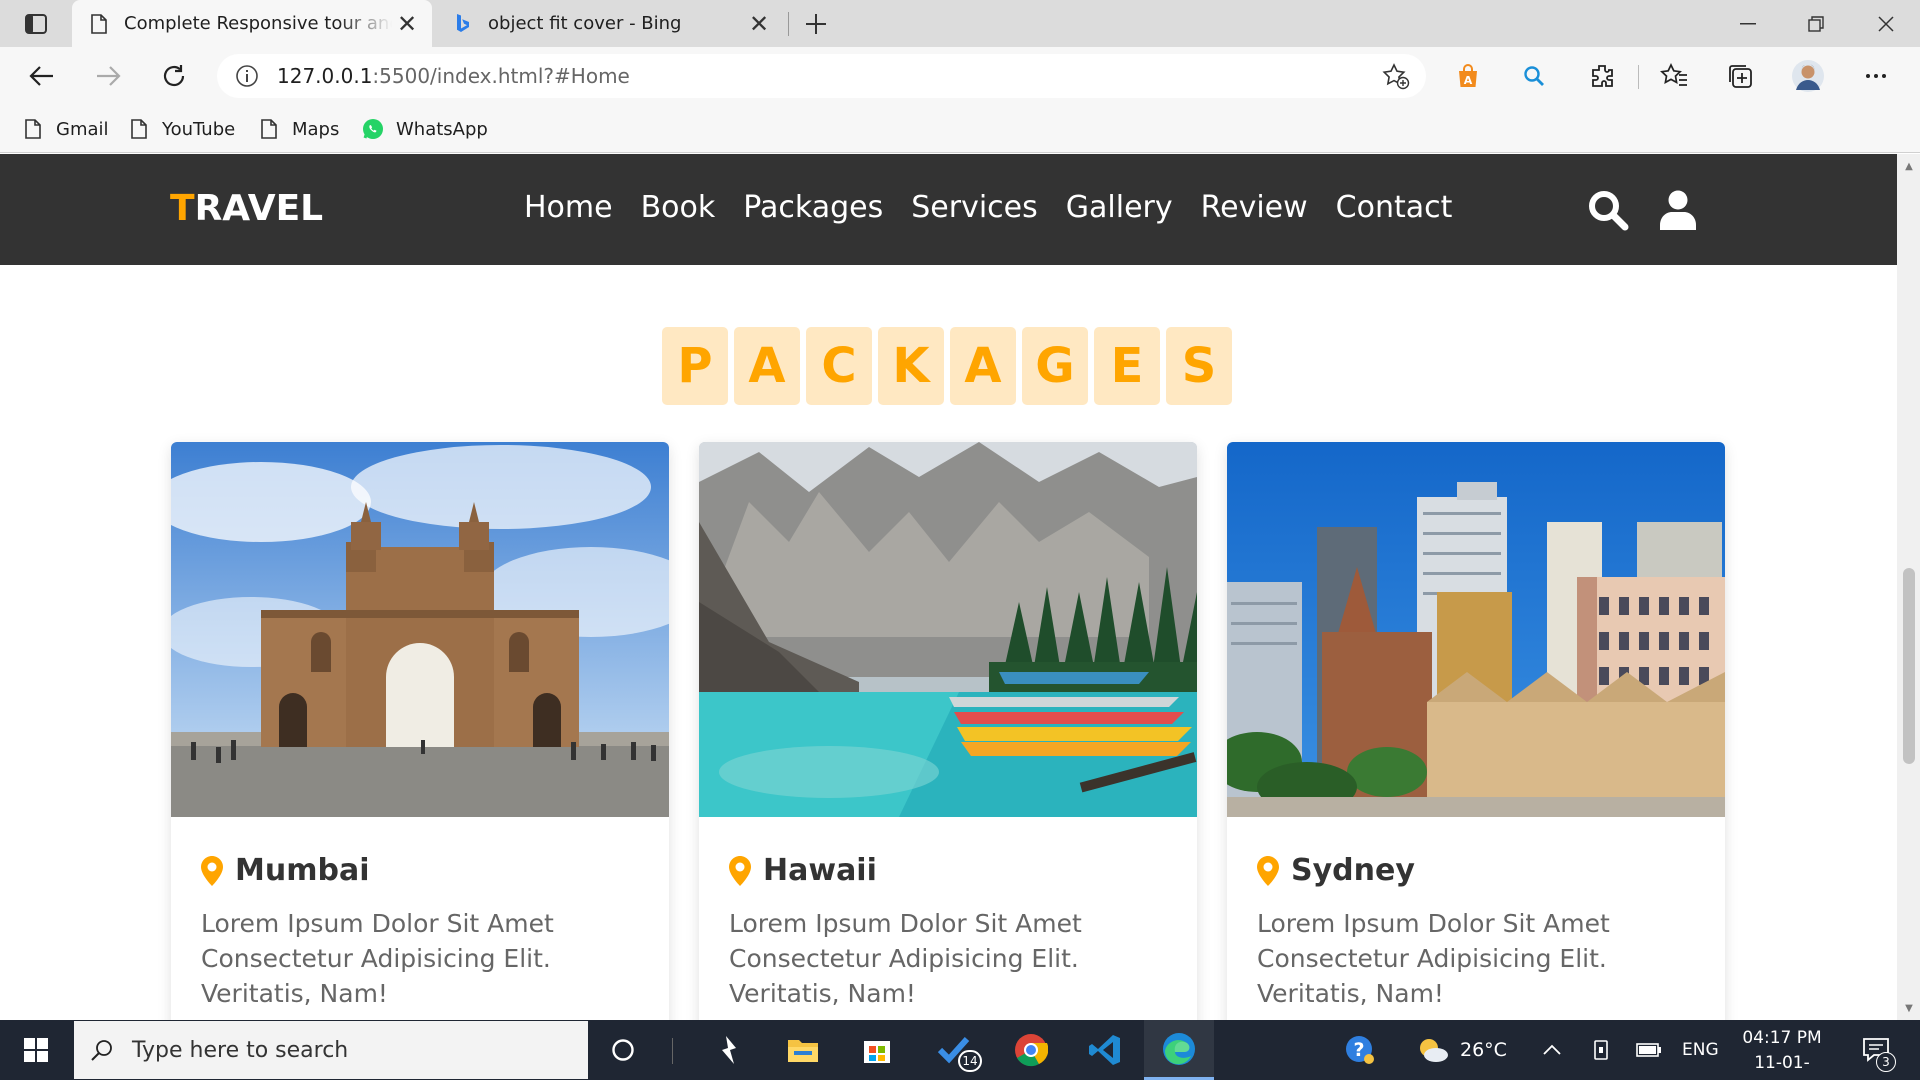 This screenshot has width=1920, height=1080. I want to click on add-favorite-icon, so click(1396, 76).